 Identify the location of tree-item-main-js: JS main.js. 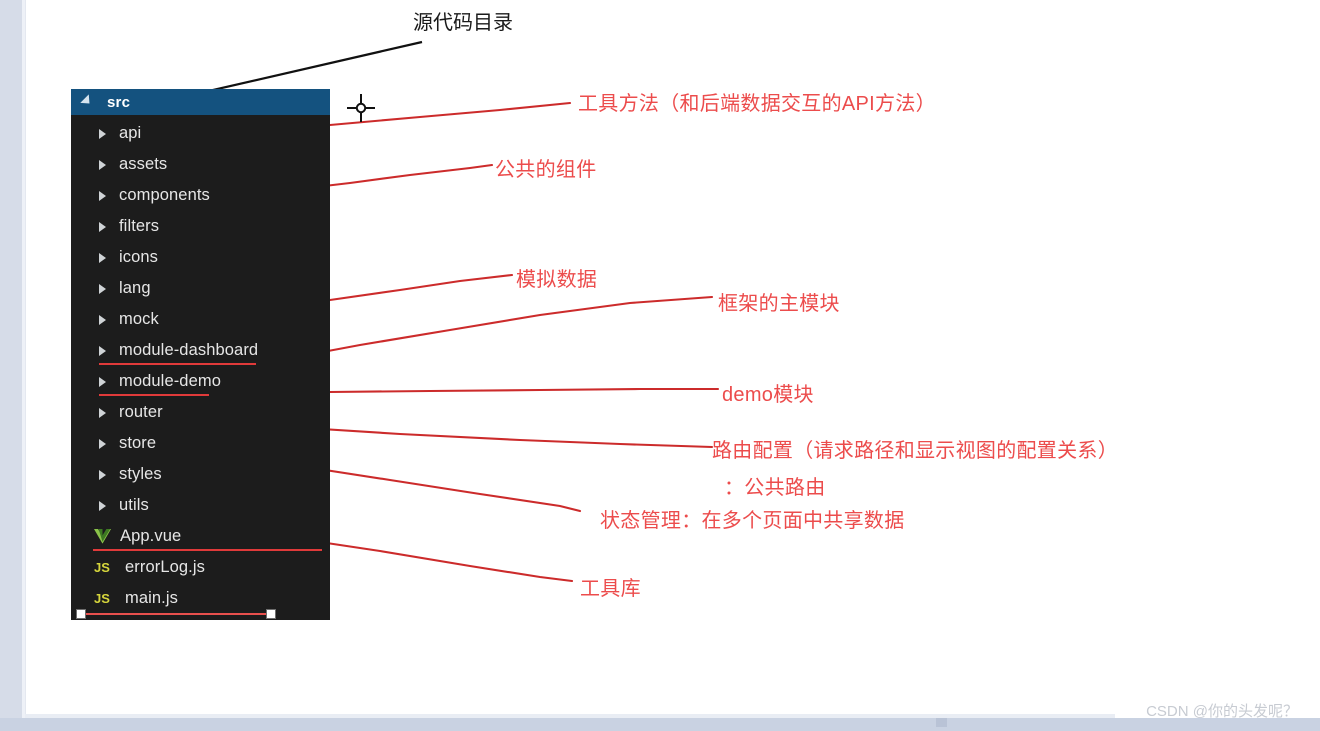
(200, 598).